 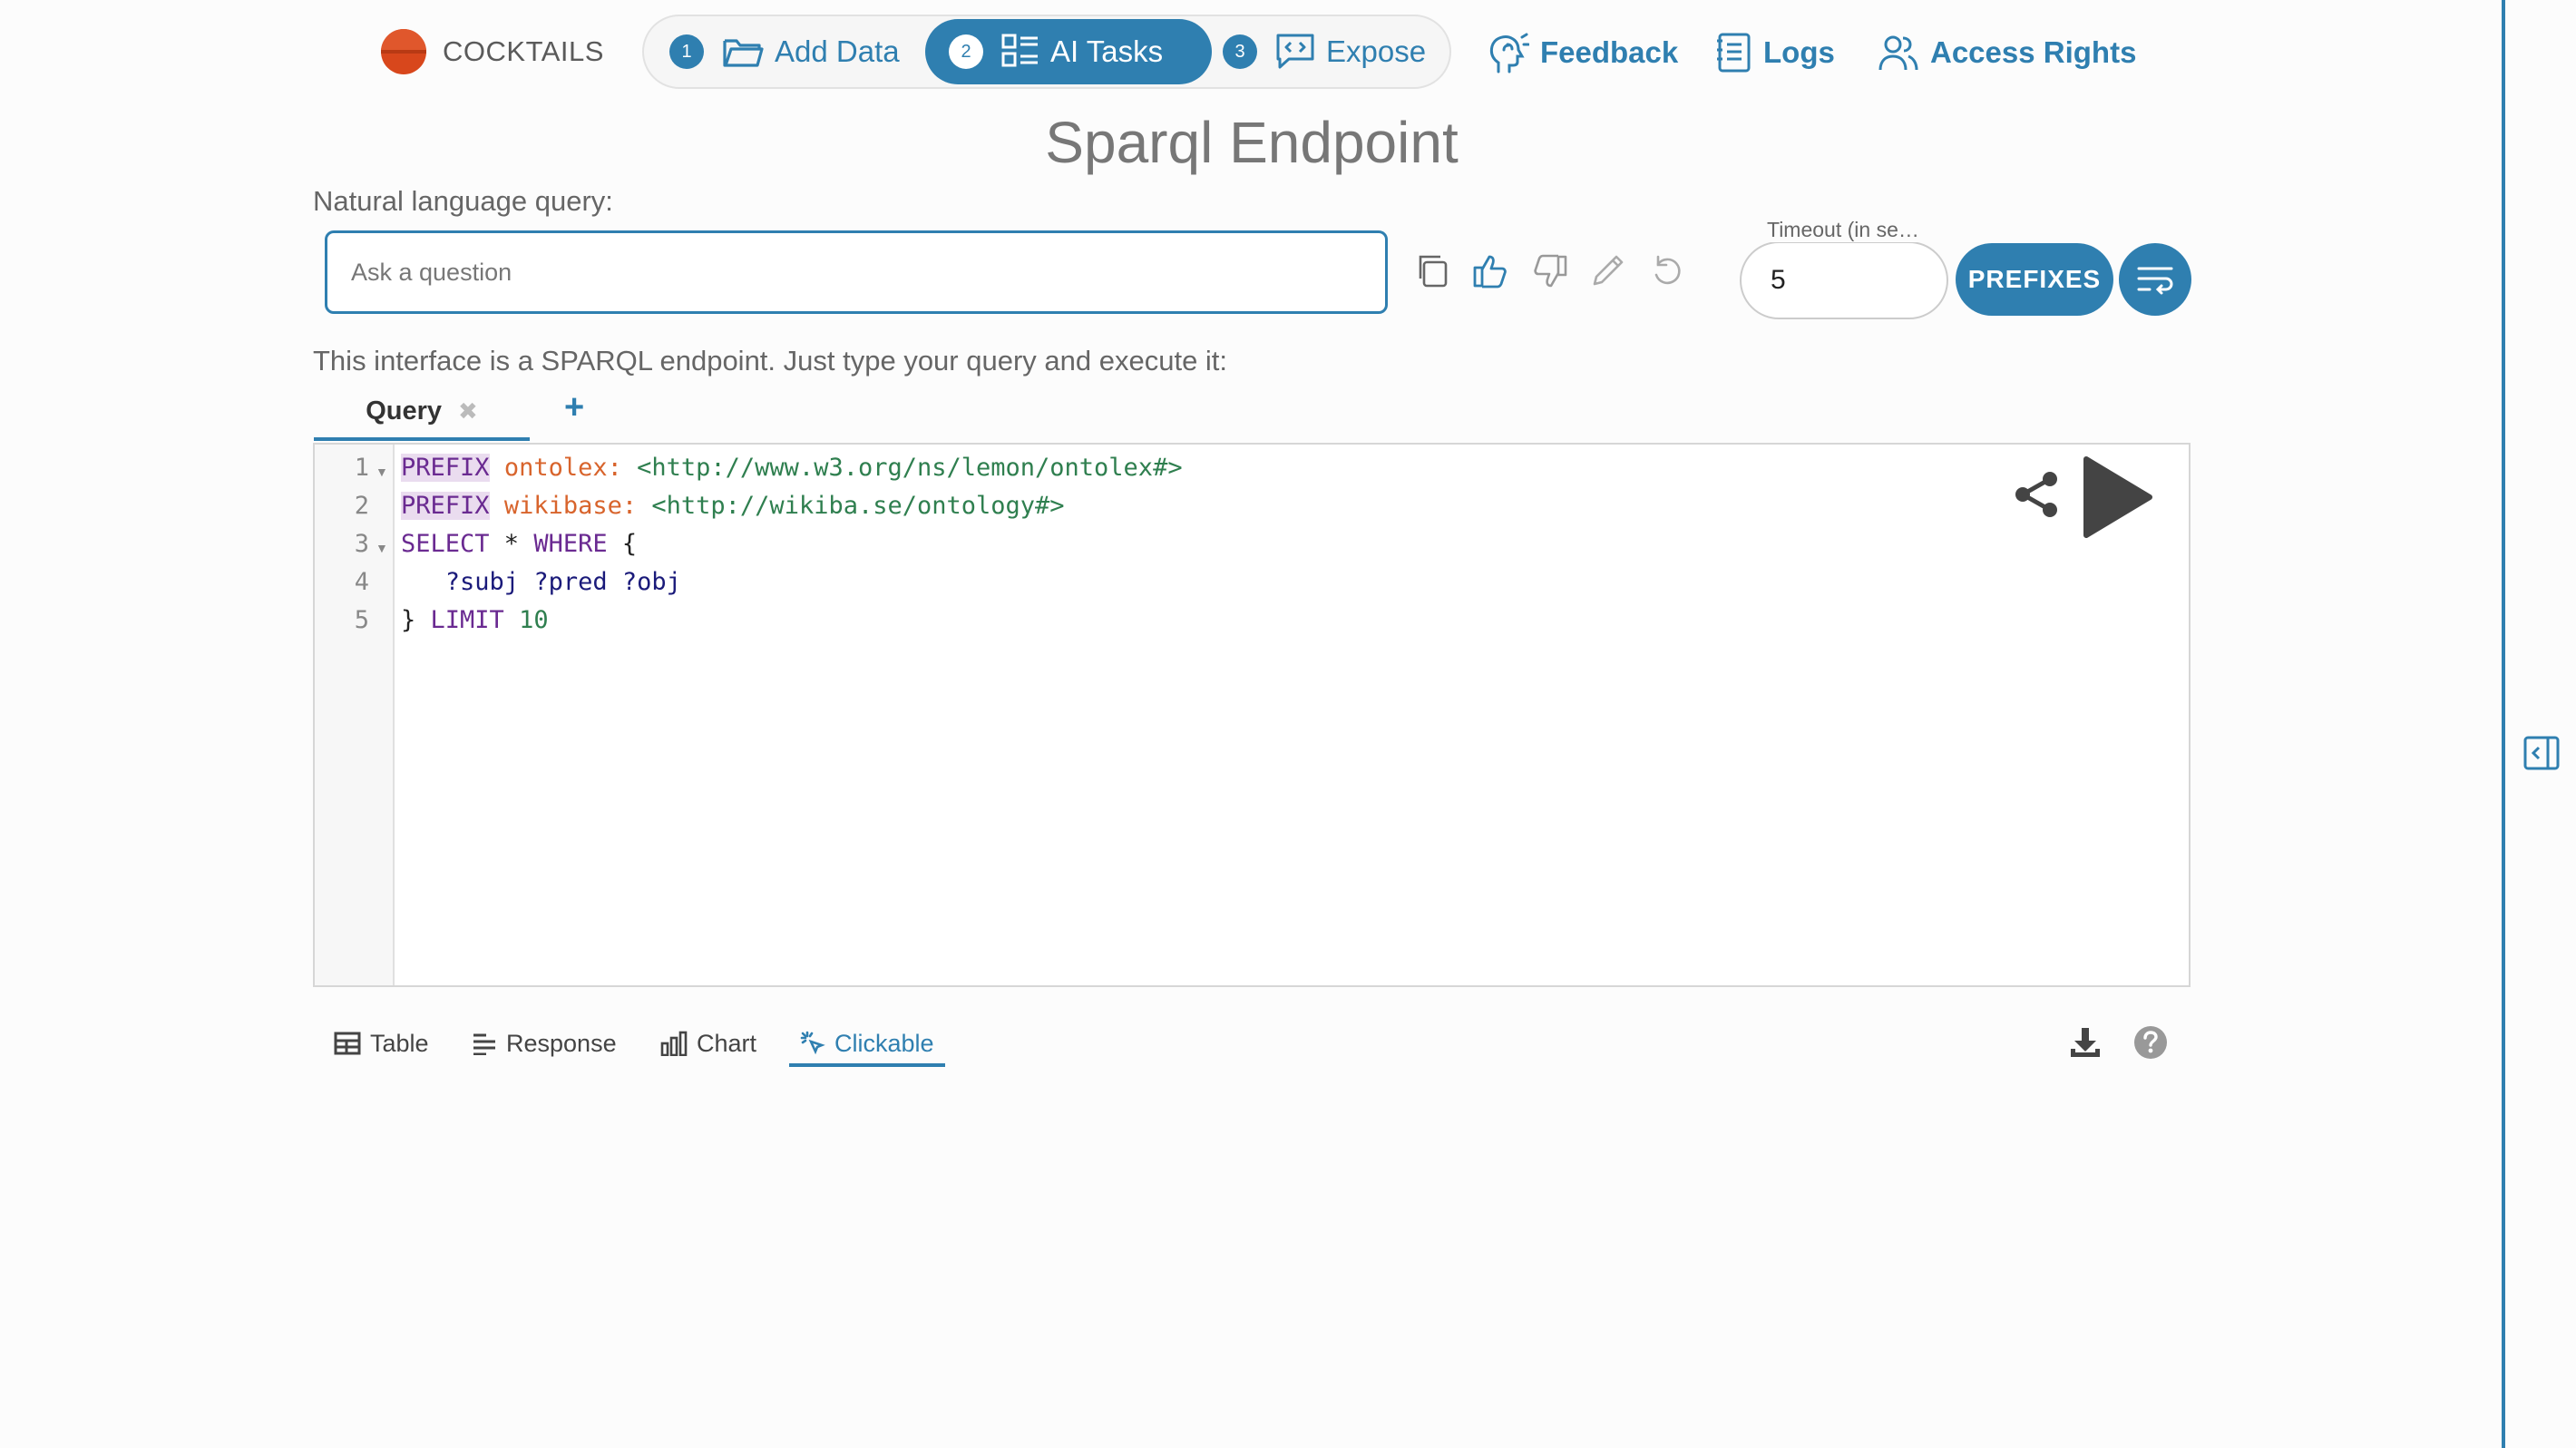 I want to click on help-icon, so click(x=2150, y=1042).